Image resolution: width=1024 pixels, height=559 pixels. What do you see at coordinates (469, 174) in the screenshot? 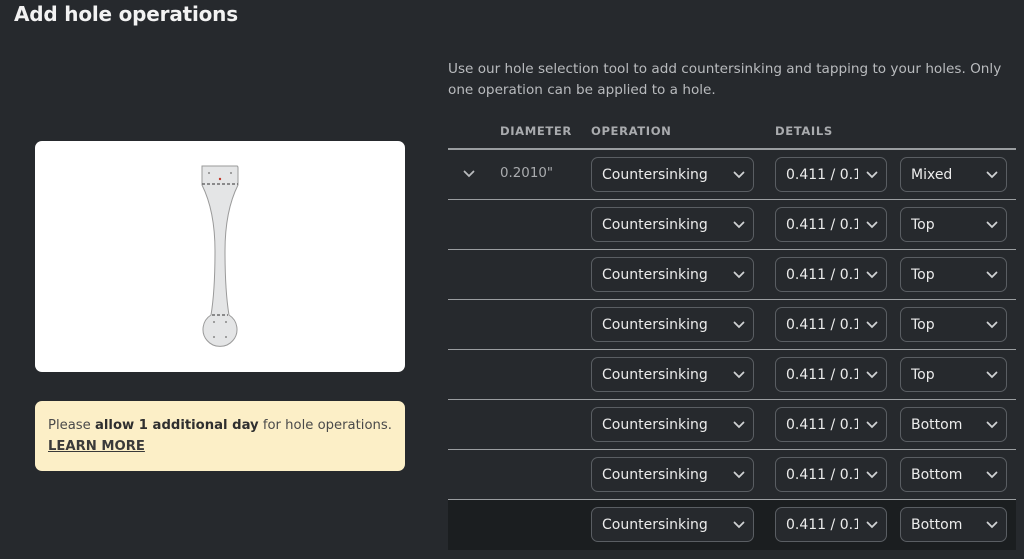
I see `expand-toggle-chevron-icon` at bounding box center [469, 174].